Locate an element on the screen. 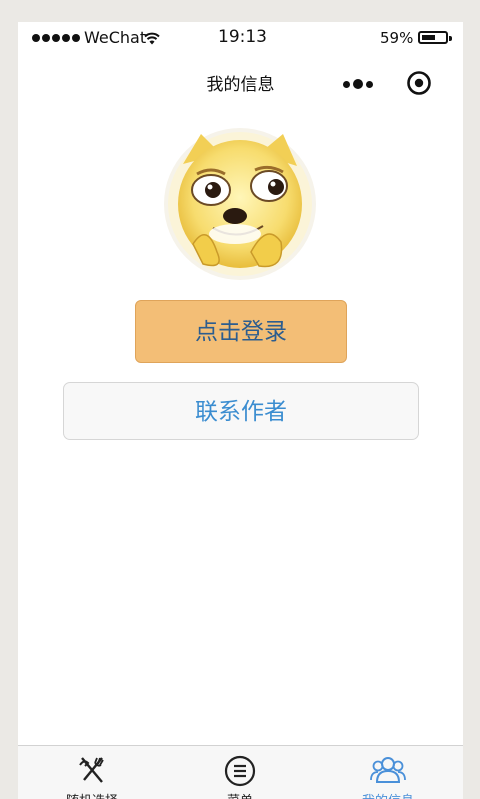  status-bar: WeChat 19:13 59% is located at coordinates (240, 40).